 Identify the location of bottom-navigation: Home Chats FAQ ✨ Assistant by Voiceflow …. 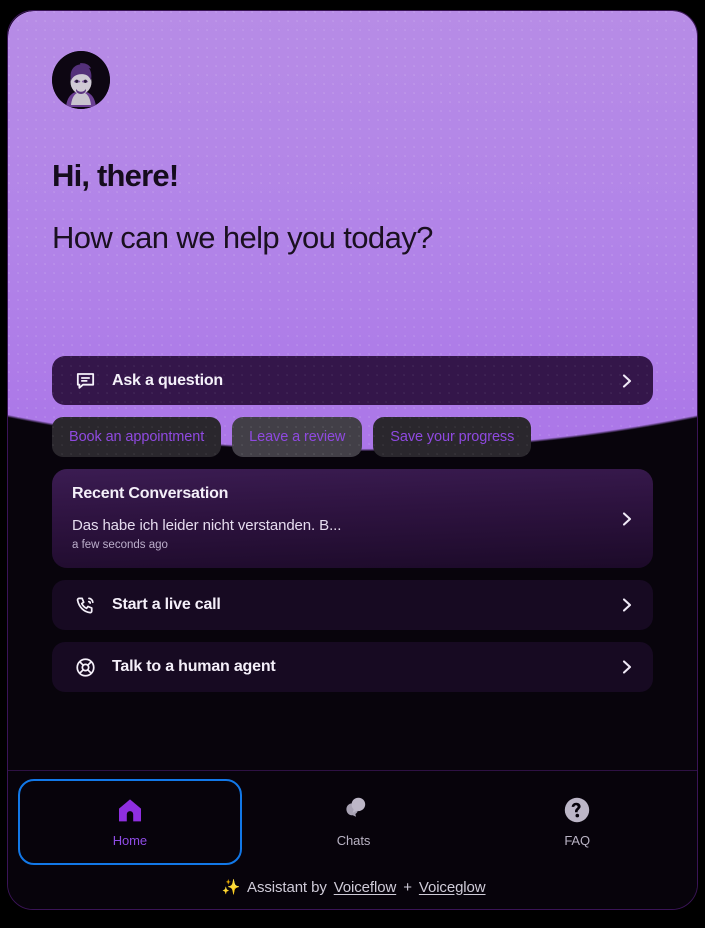
(352, 839).